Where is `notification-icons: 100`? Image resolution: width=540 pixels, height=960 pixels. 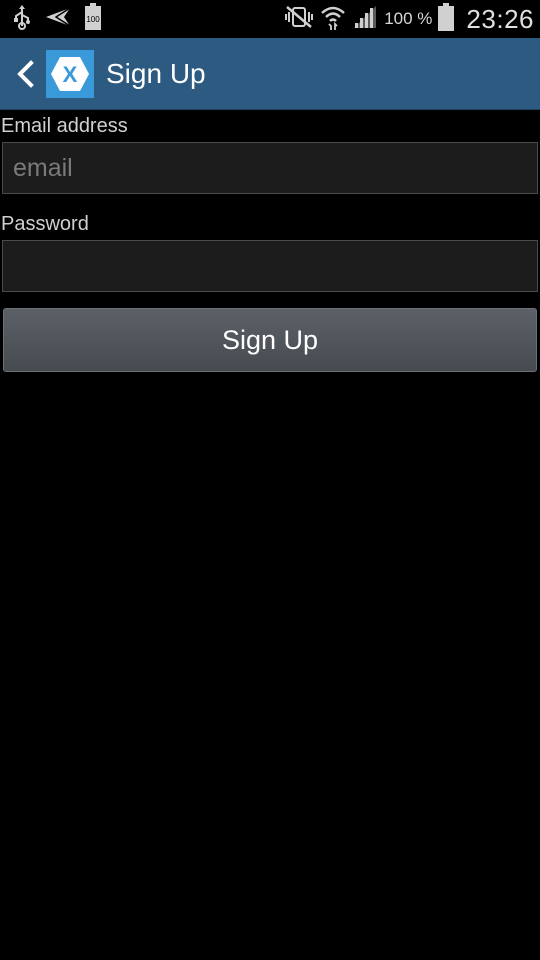
notification-icons: 100 is located at coordinates (51, 19).